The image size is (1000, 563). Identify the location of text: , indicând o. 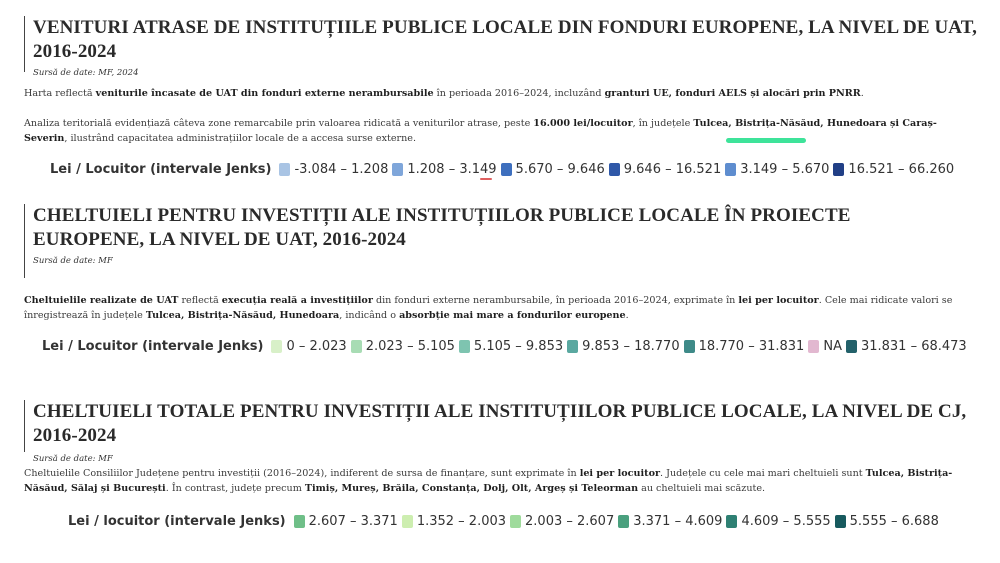
(369, 315).